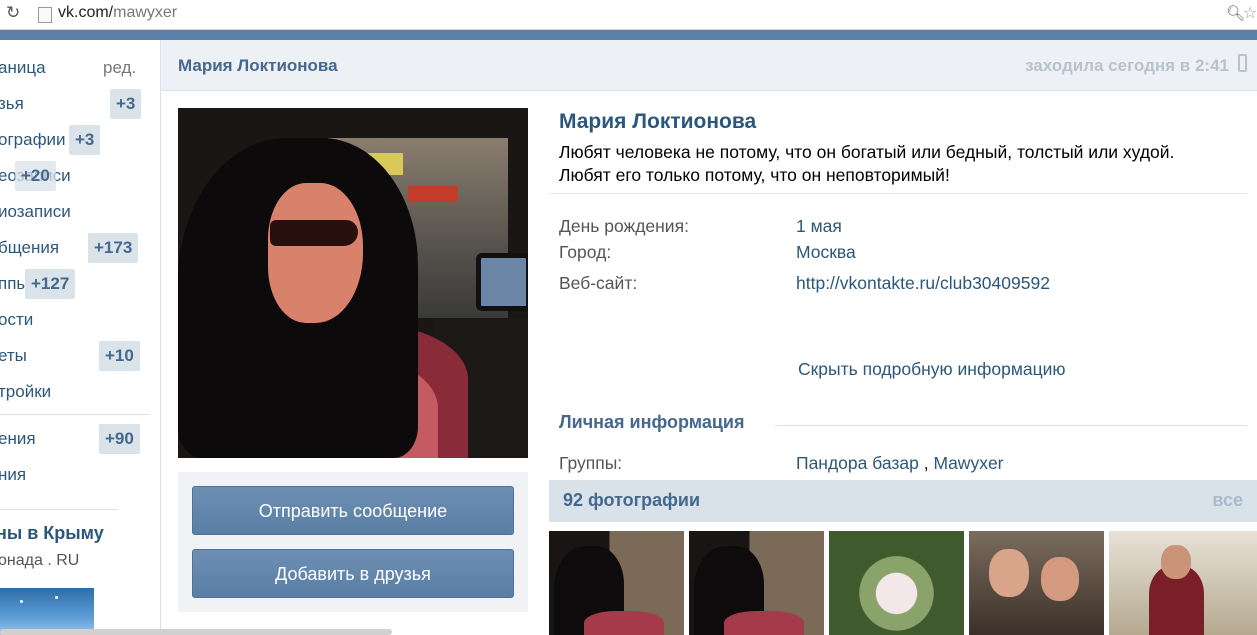 Image resolution: width=1257 pixels, height=635 pixels. Describe the element at coordinates (502, 282) in the screenshot. I see `avatar-side-mirror` at that location.